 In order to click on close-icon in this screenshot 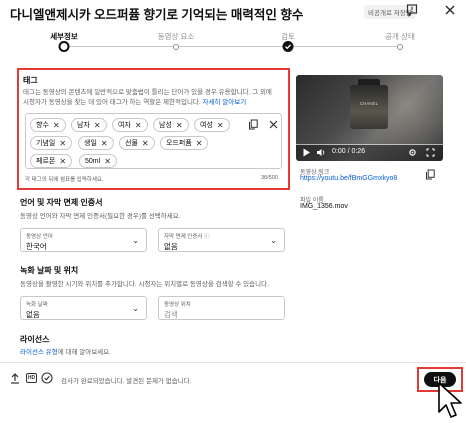, I will do `click(450, 10)`.